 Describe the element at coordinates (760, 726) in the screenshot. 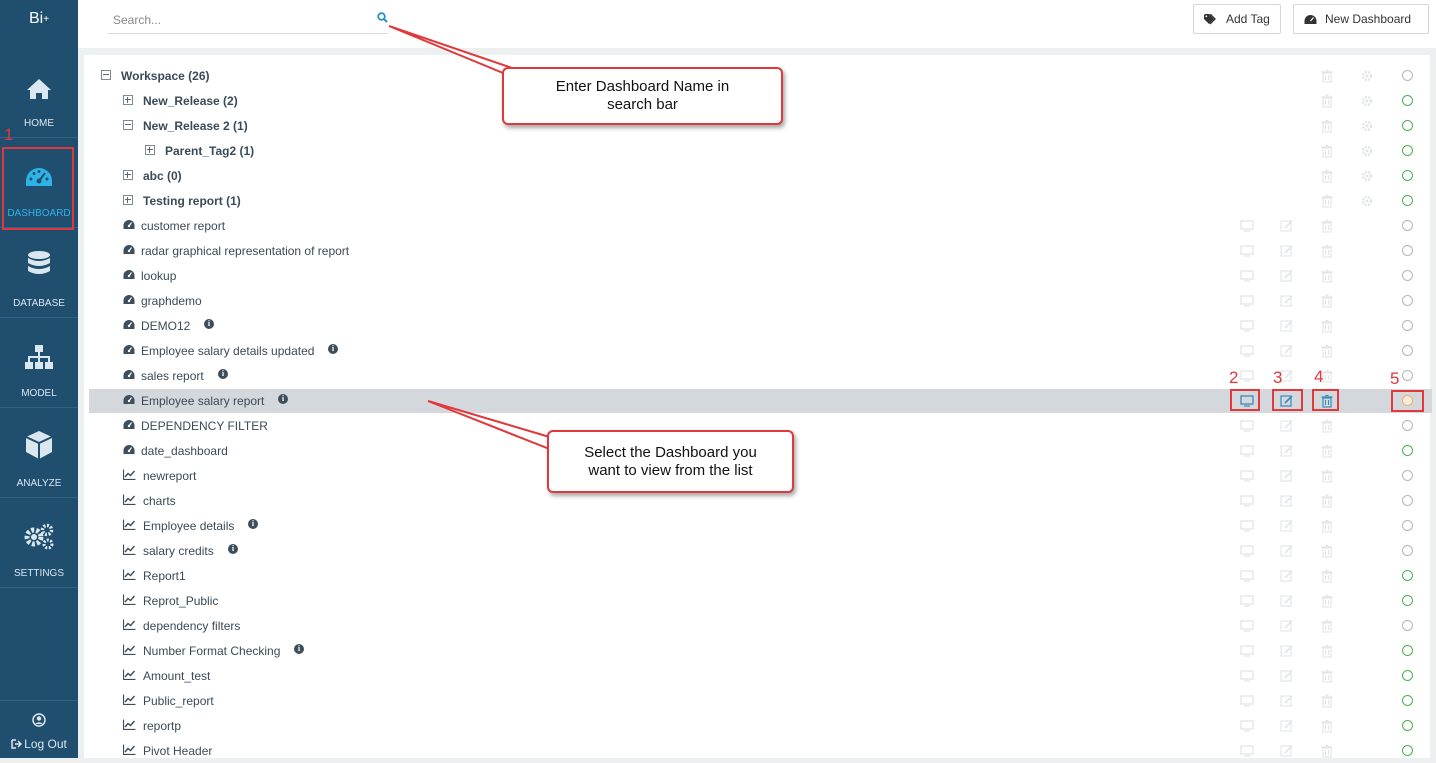

I see `report-list-item: reportp` at that location.